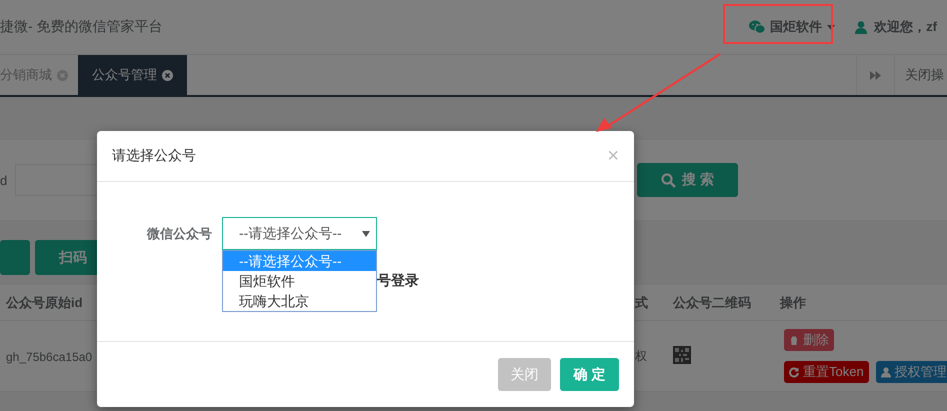  What do you see at coordinates (179, 234) in the screenshot?
I see `field-label: 微信公众号` at bounding box center [179, 234].